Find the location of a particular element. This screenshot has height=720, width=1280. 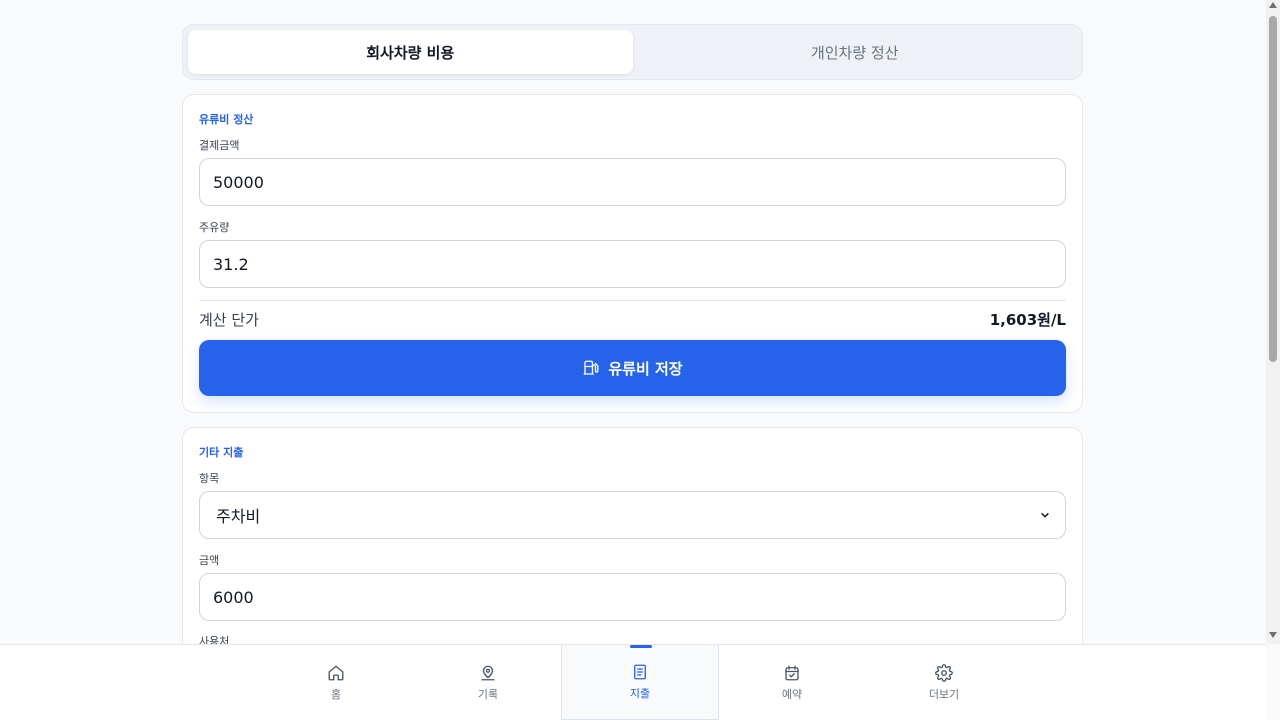

nav-expense: 지출 is located at coordinates (640, 682).